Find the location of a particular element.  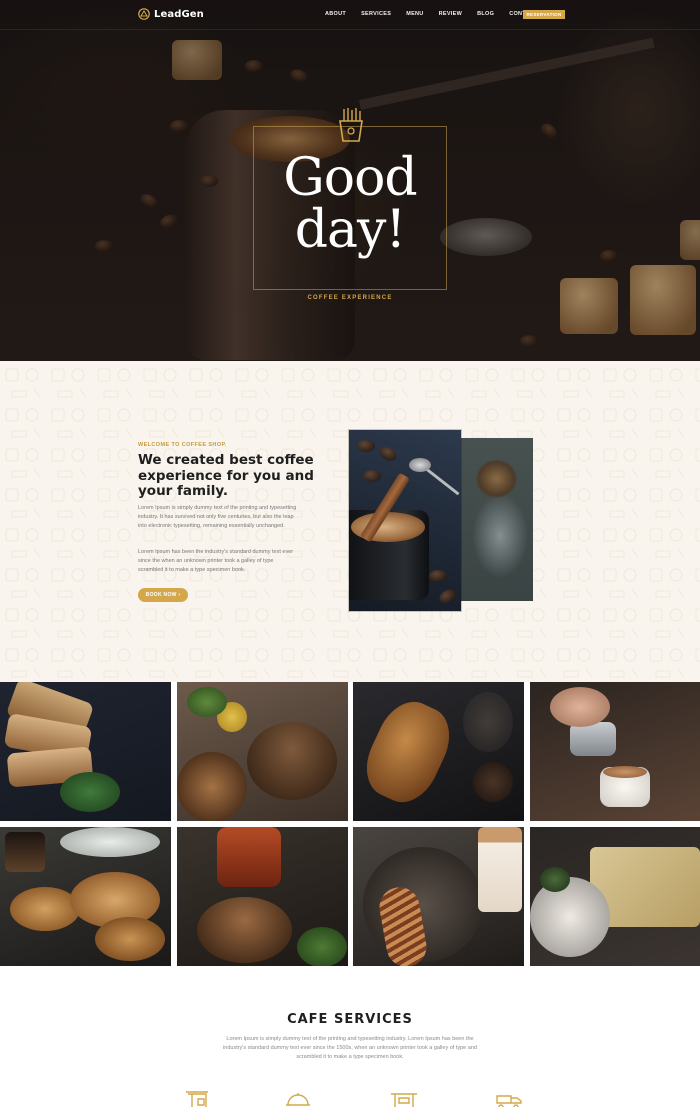

logo-icon is located at coordinates (144, 14).